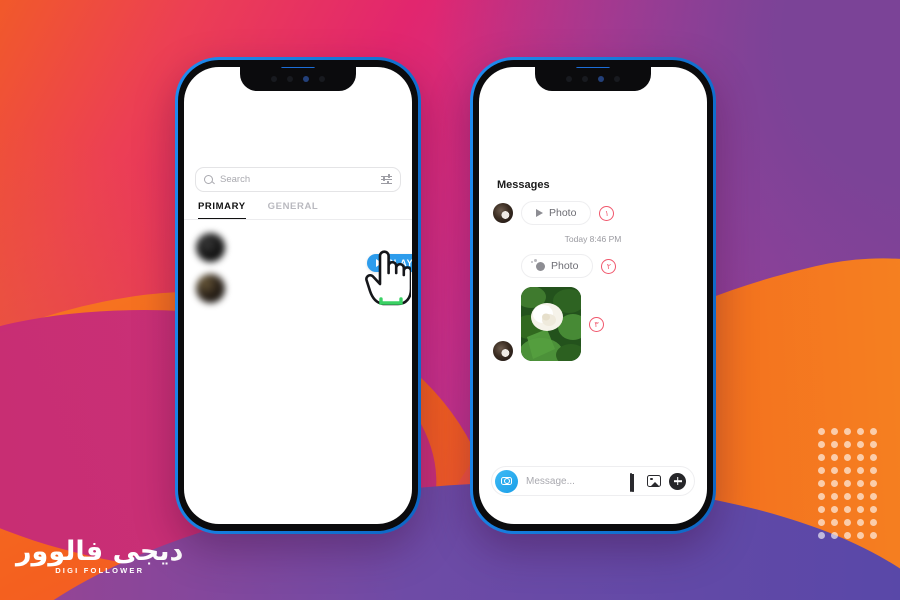 Image resolution: width=900 pixels, height=600 pixels. I want to click on search-bar-container: Search, so click(298, 179).